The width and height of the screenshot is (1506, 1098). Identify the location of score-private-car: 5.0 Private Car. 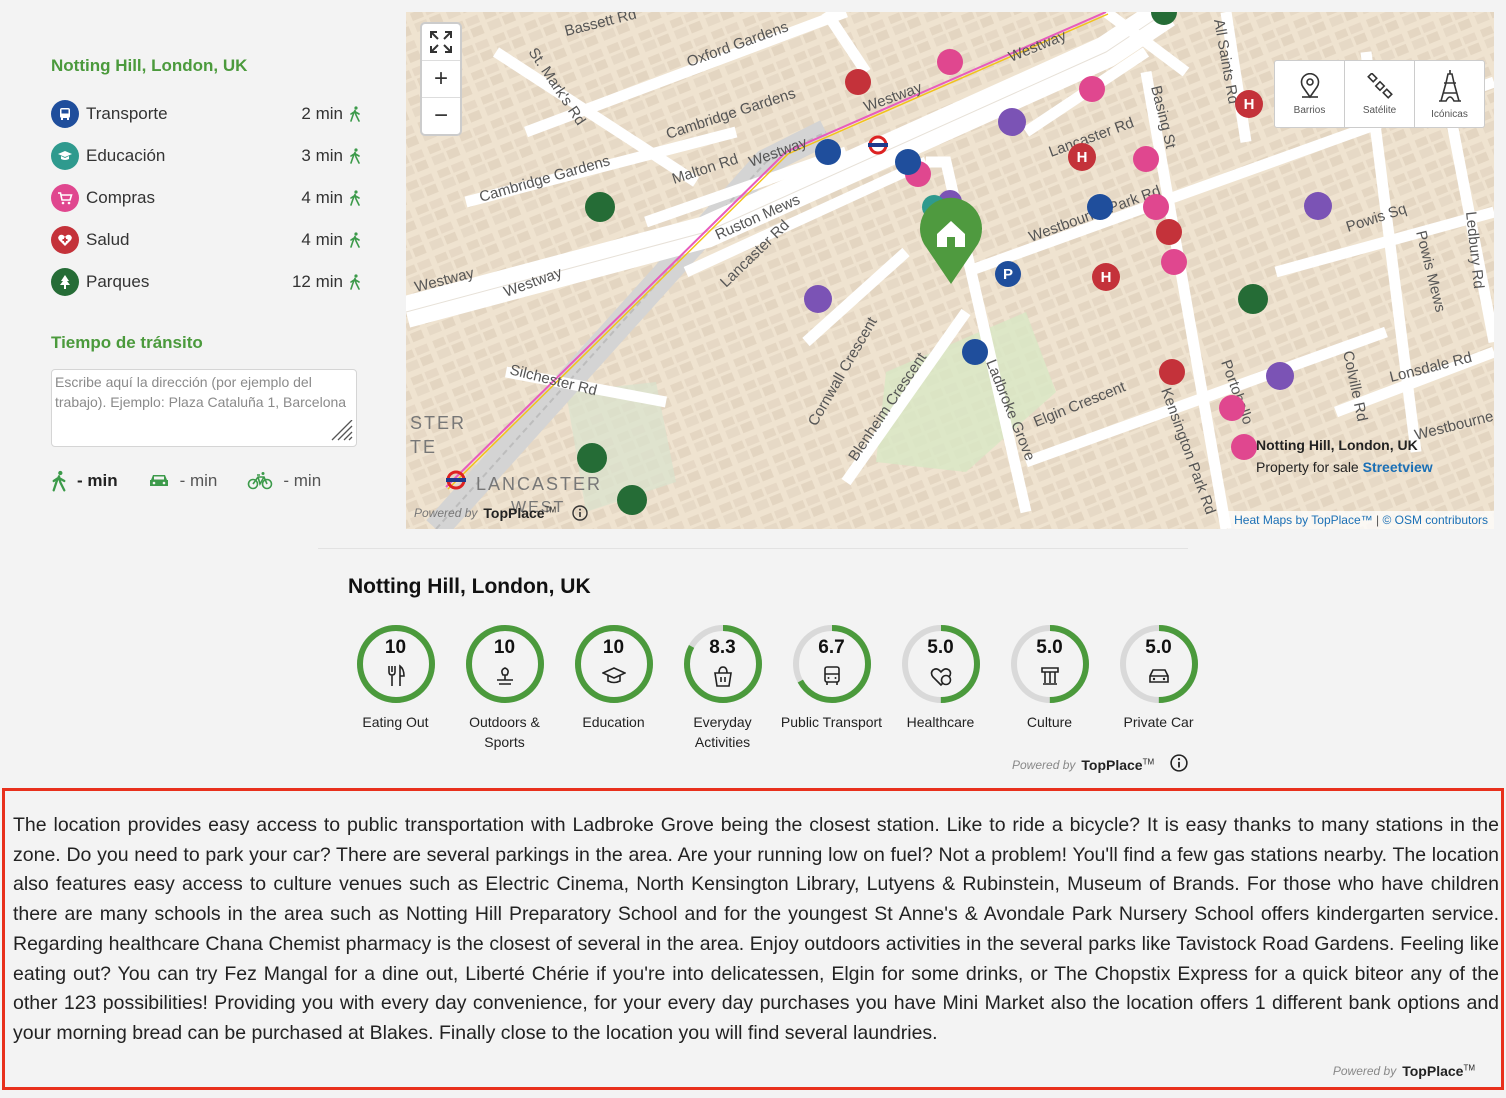
(1158, 687).